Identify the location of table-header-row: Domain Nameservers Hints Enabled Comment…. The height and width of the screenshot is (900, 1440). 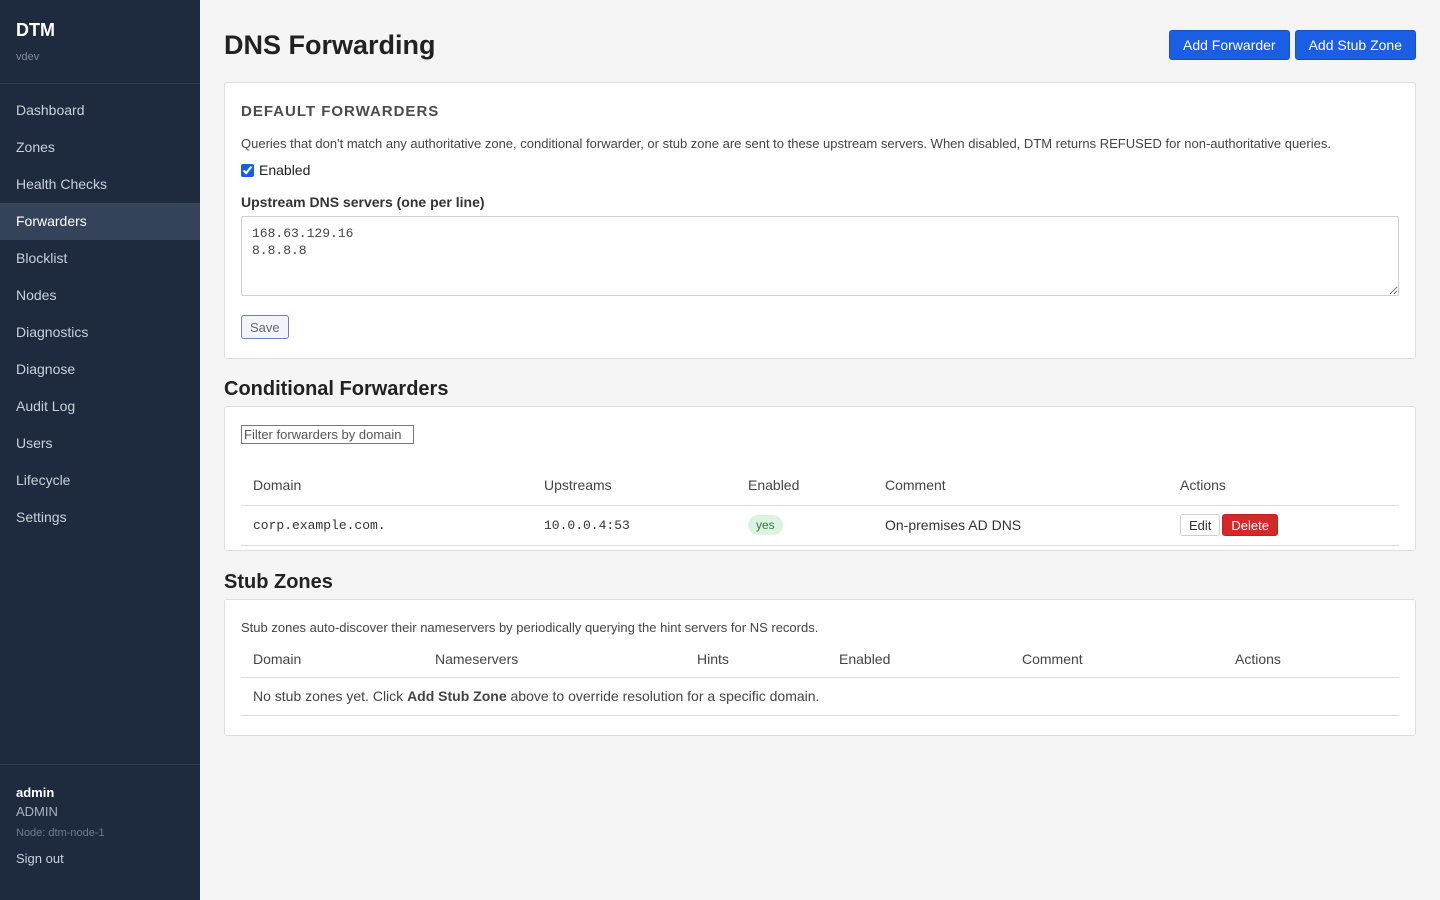
(820, 659).